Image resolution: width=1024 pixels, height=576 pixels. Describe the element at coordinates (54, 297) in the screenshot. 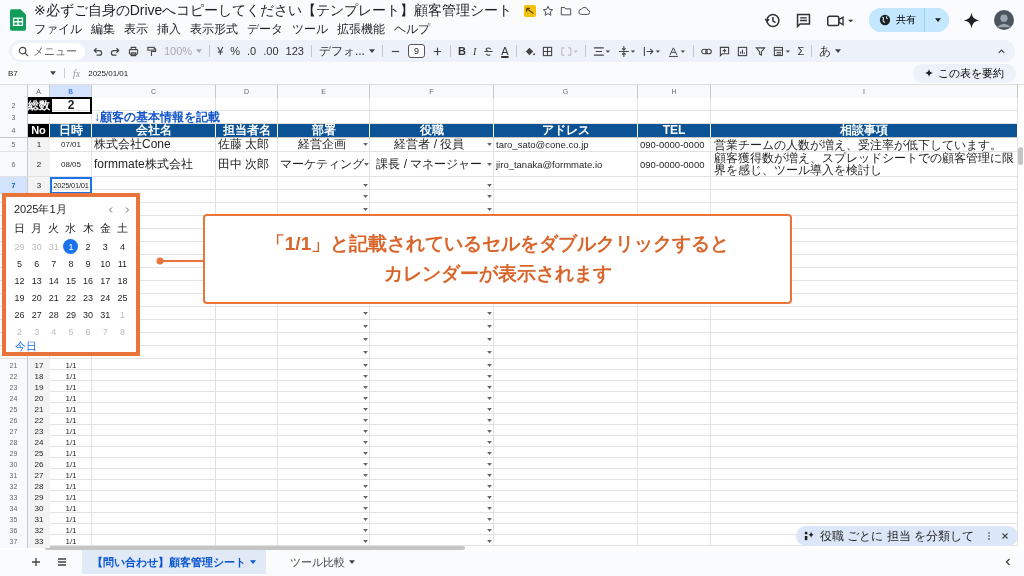

I see `calendar-day: 21` at that location.